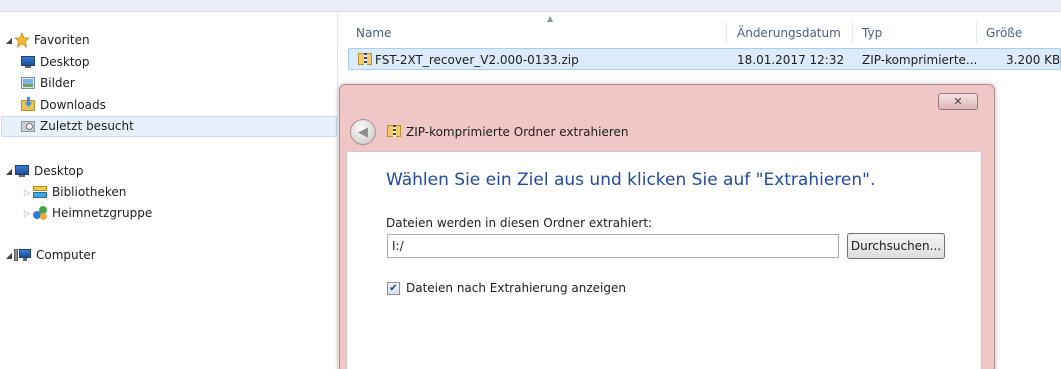 The image size is (1061, 369). Describe the element at coordinates (87, 126) in the screenshot. I see `nav-item-label: Zuletzt besucht` at that location.